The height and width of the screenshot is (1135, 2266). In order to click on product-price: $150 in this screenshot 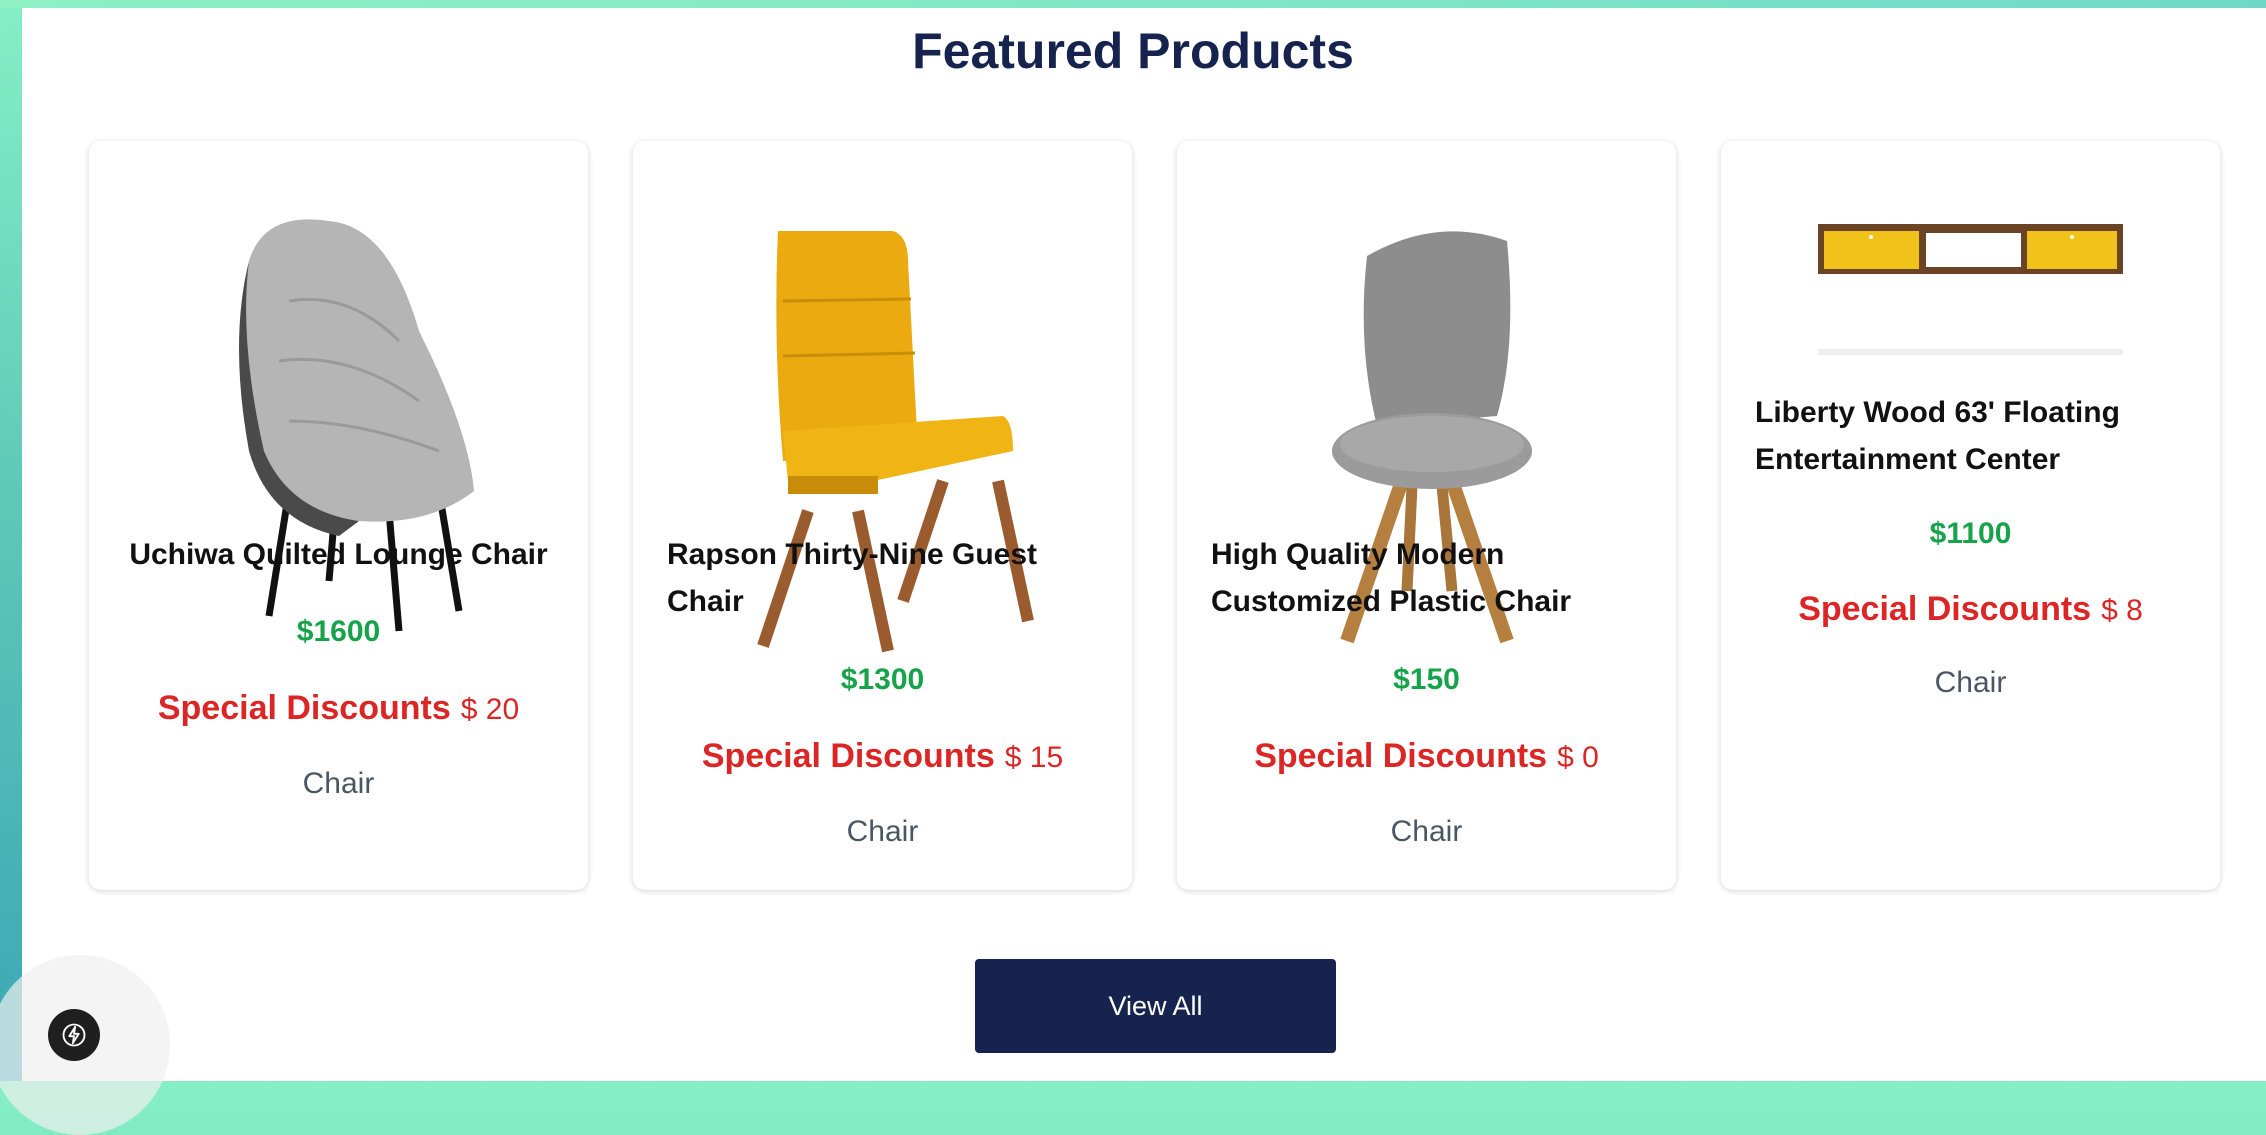, I will do `click(1426, 679)`.